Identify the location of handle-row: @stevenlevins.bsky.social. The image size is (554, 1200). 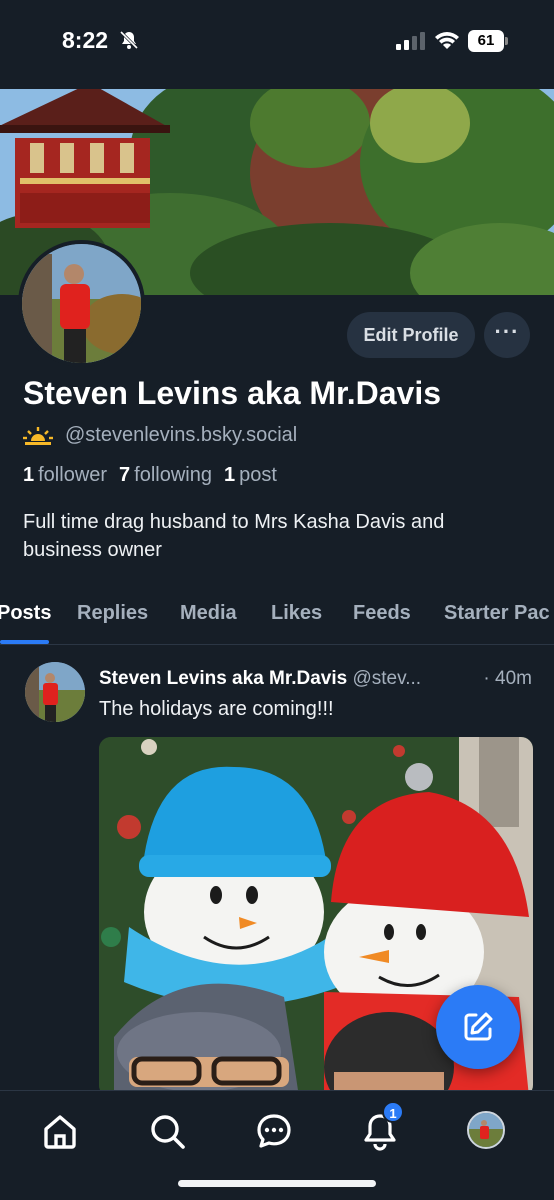
(160, 435).